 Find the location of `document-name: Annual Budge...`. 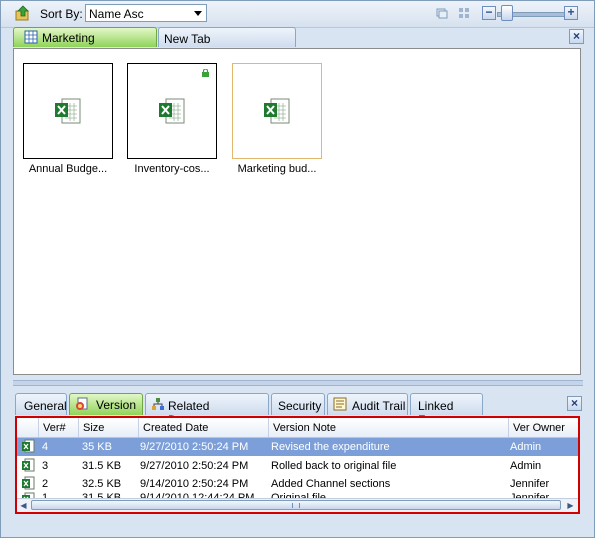

document-name: Annual Budge... is located at coordinates (68, 169).